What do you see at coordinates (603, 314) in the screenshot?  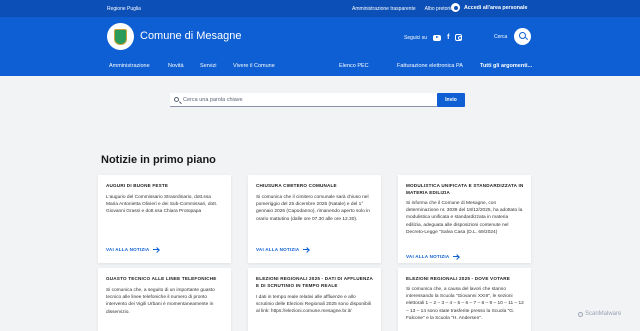 I see `watermark-text: ScanMalware` at bounding box center [603, 314].